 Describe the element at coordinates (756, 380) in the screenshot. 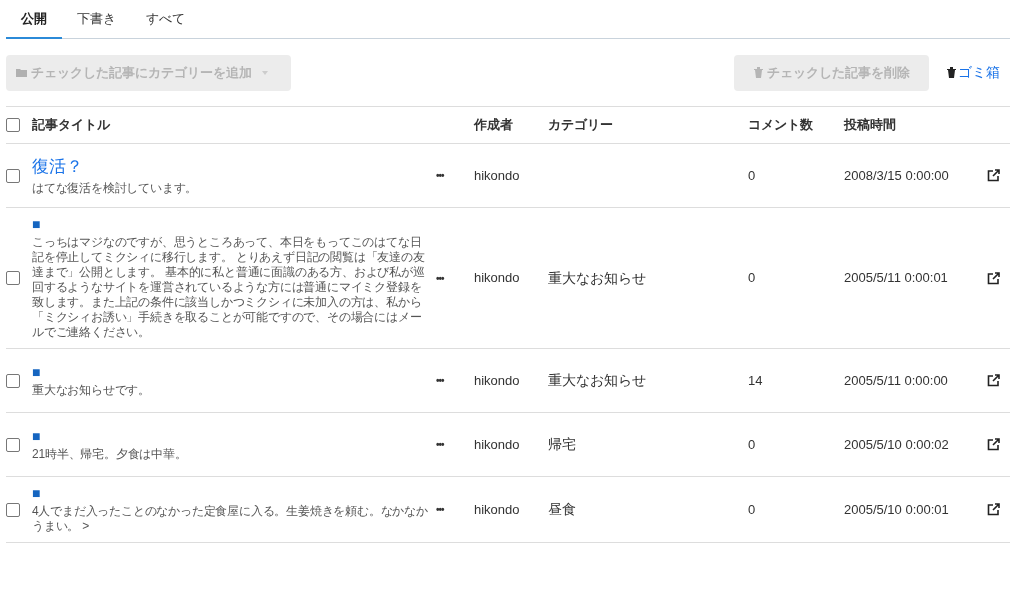

I see `comment-count: 14` at that location.